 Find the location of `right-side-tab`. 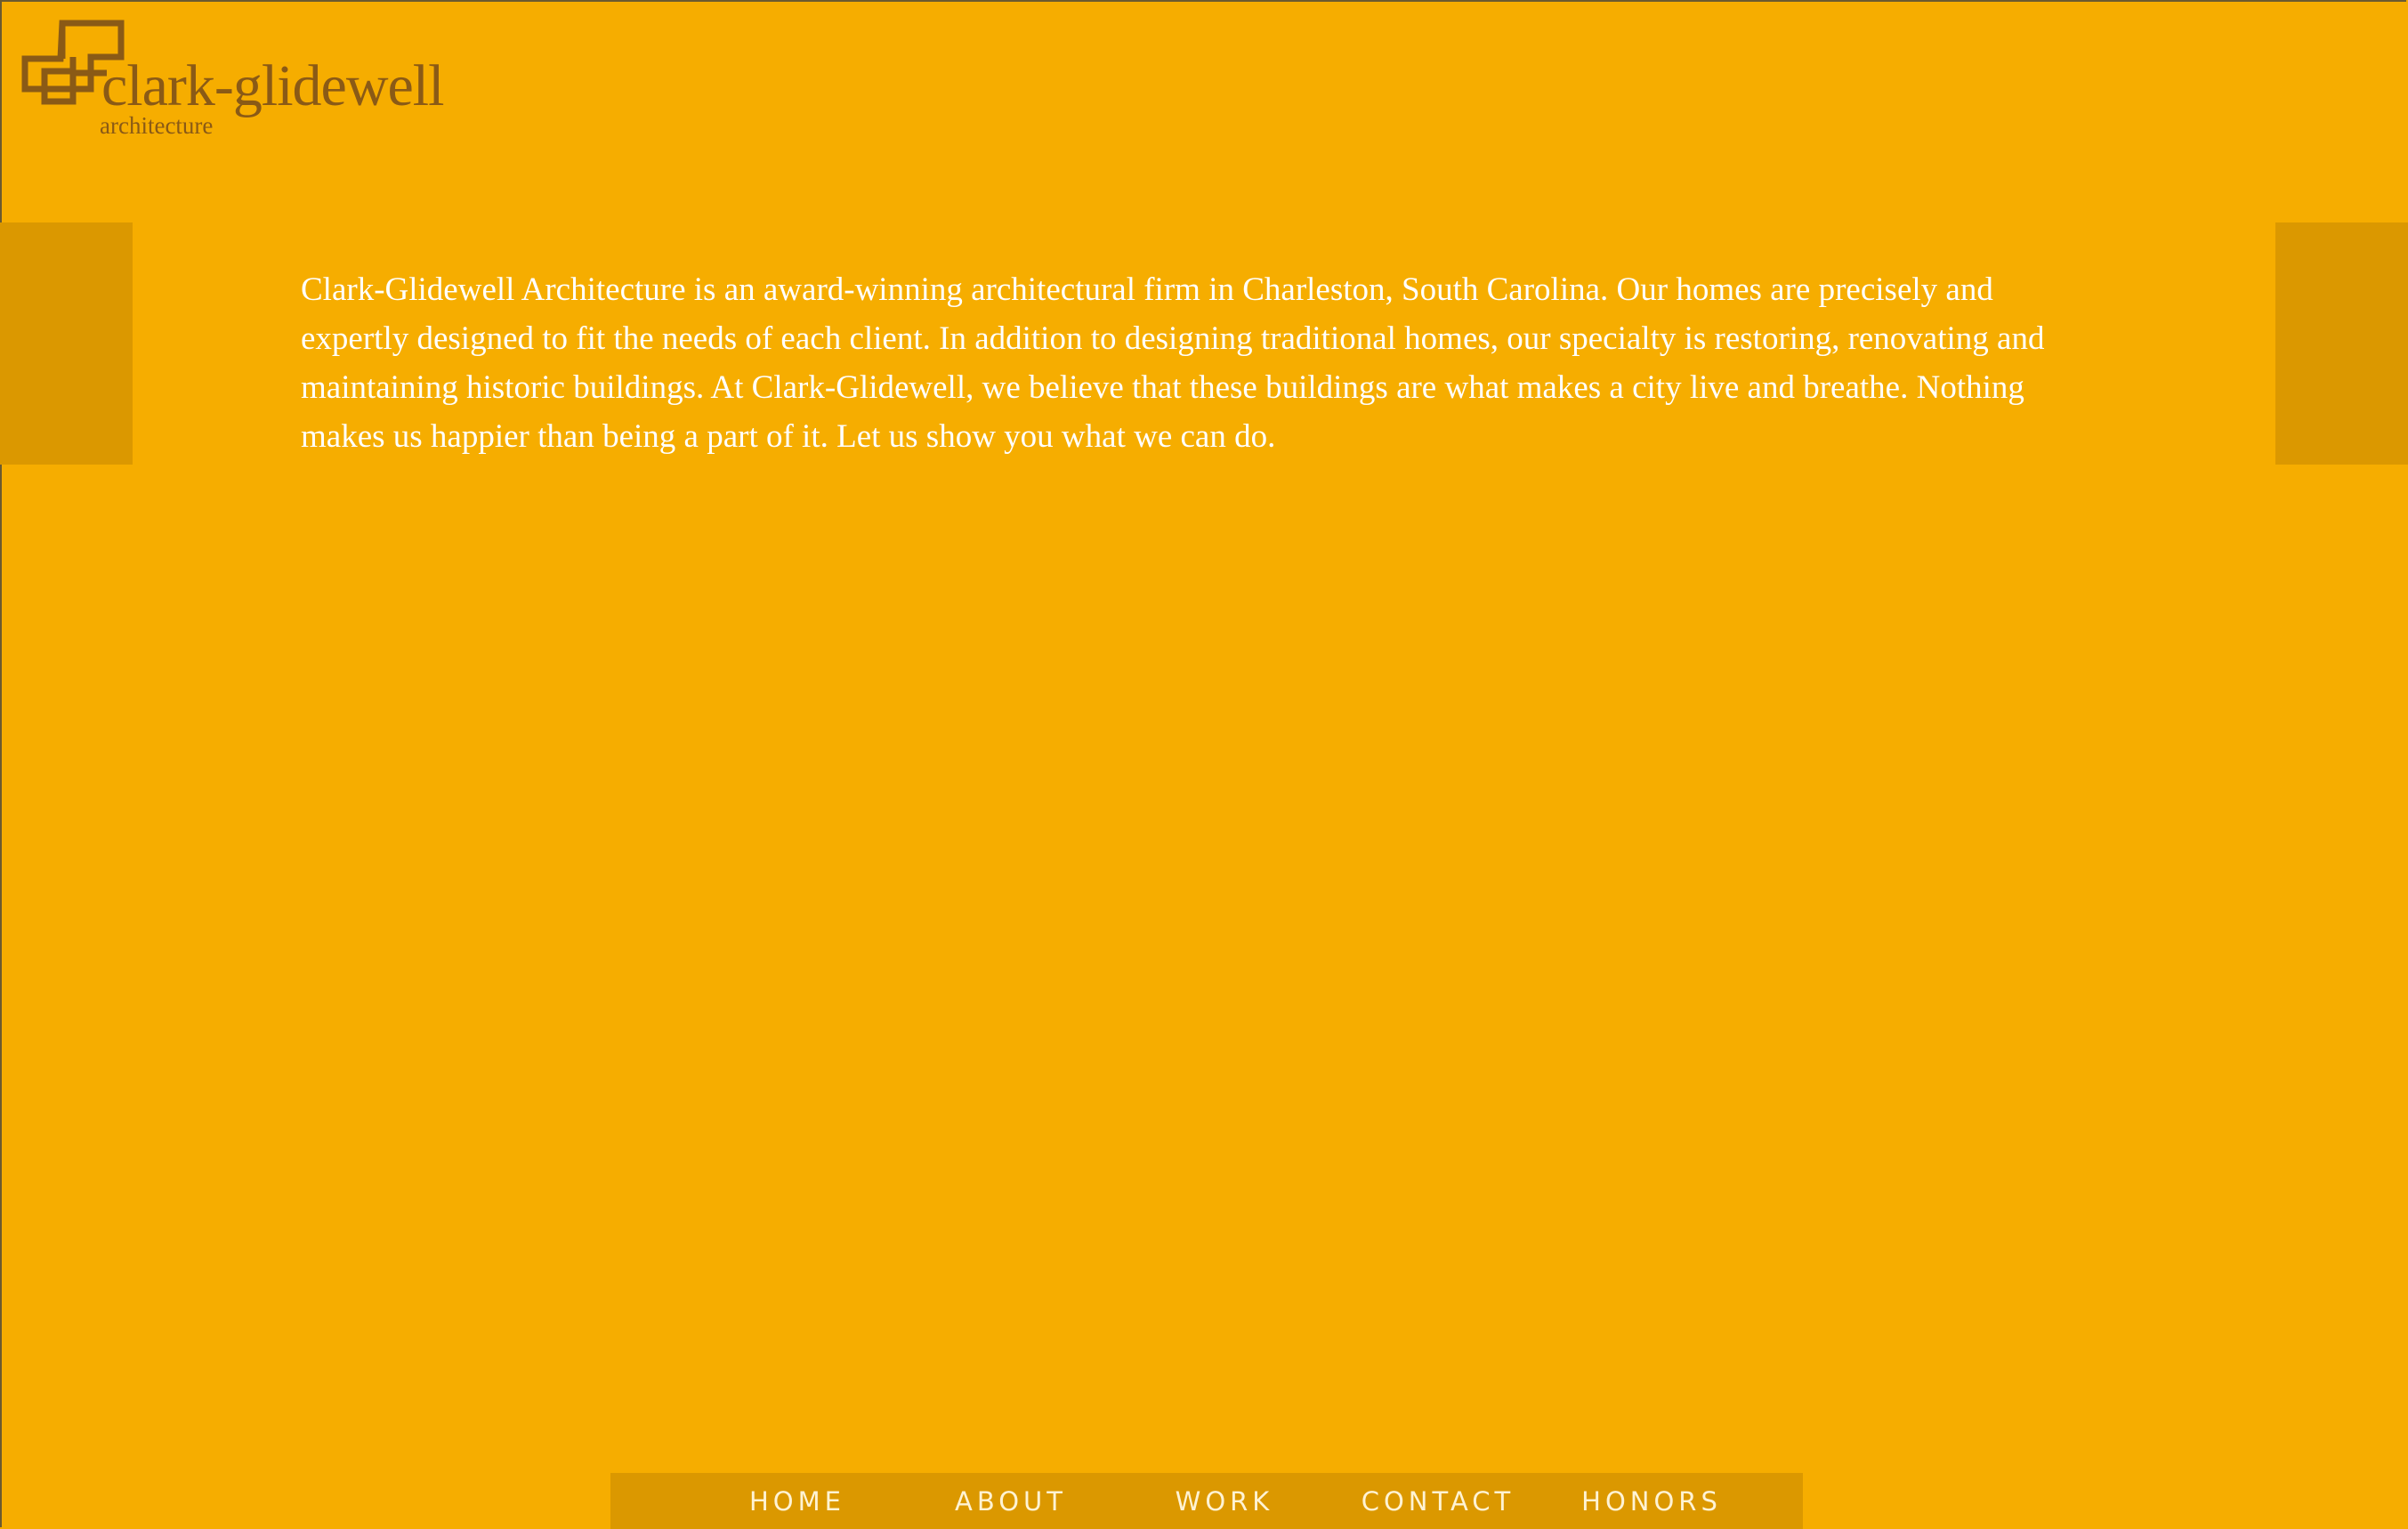

right-side-tab is located at coordinates (2341, 344).